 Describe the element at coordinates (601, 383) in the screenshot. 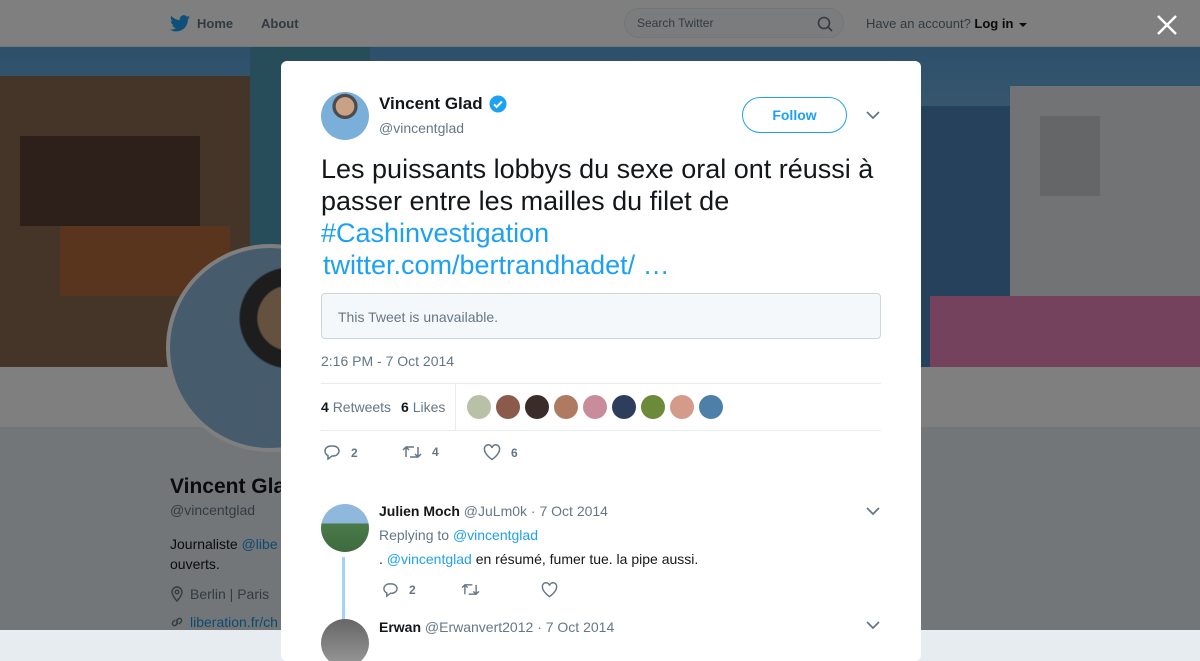

I see `stats-divider-top` at that location.